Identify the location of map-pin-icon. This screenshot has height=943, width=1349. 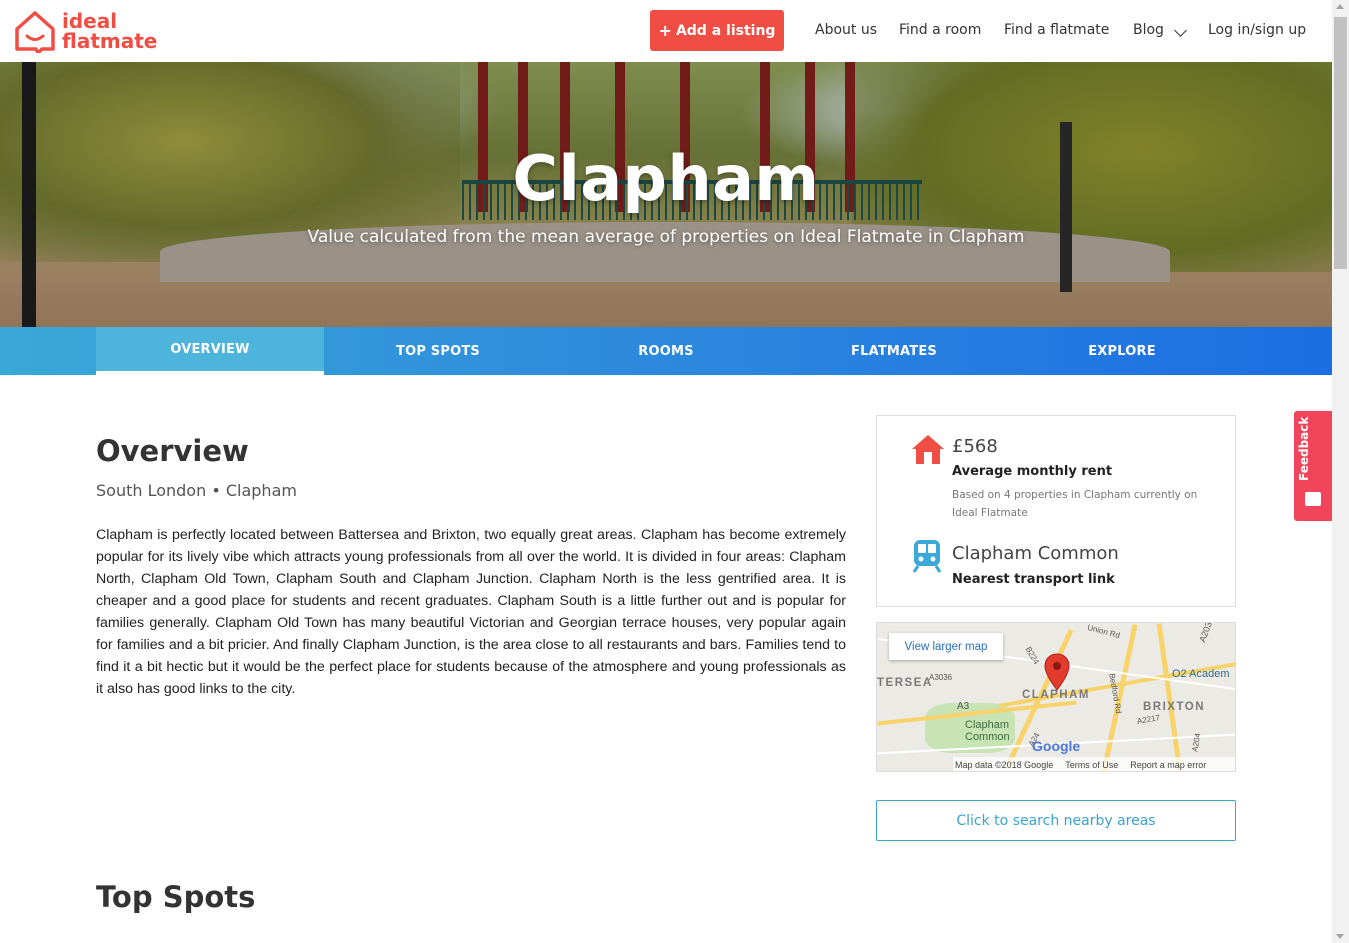
(1057, 672).